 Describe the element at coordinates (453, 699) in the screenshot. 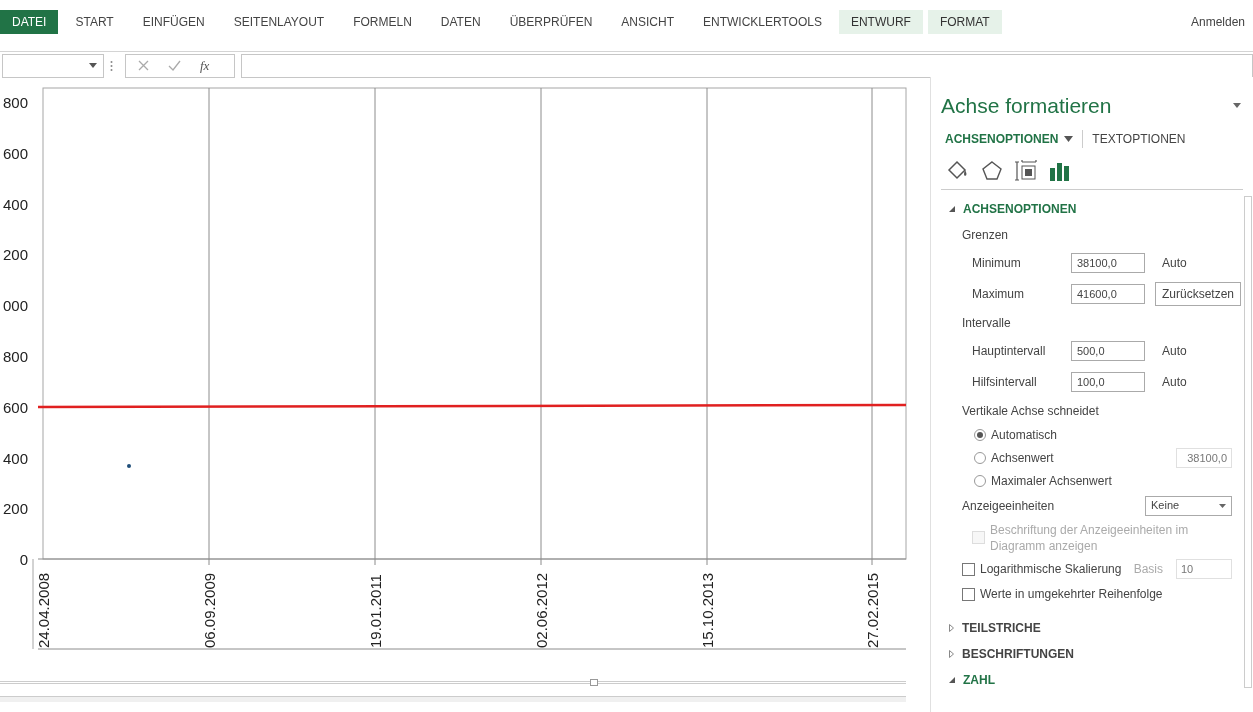

I see `horizontal-scrollbar` at that location.